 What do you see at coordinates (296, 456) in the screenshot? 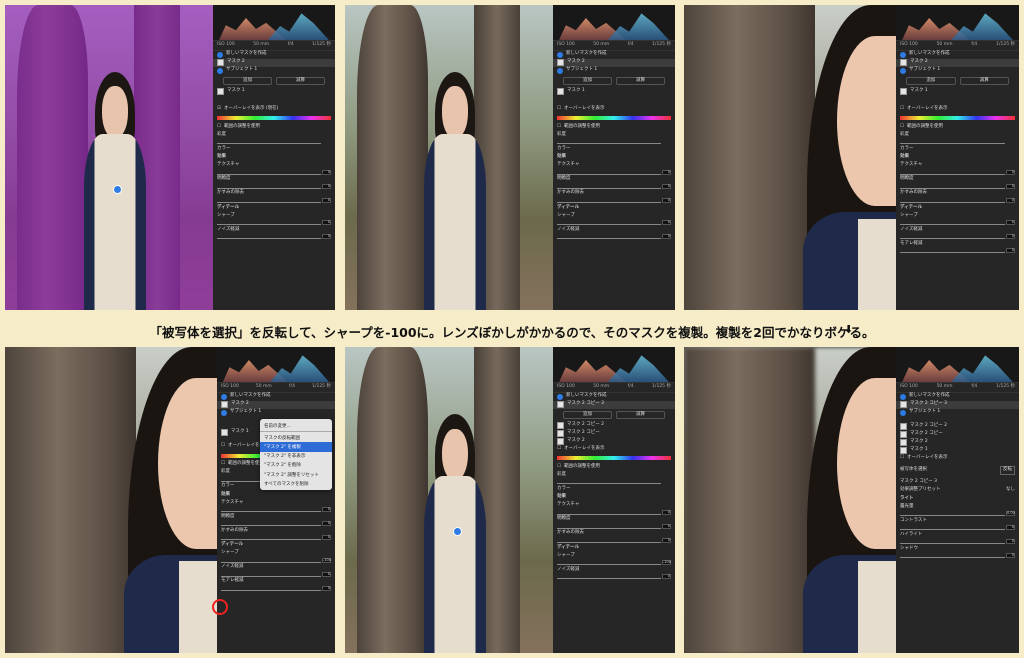
I see `menu-item-hide: "マスク 2" を非表示` at bounding box center [296, 456].